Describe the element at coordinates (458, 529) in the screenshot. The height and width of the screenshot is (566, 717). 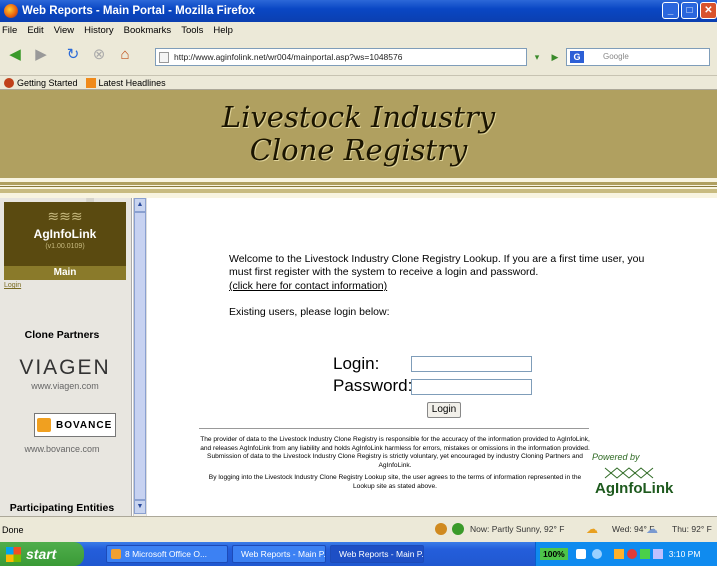
I see `status-icon` at that location.